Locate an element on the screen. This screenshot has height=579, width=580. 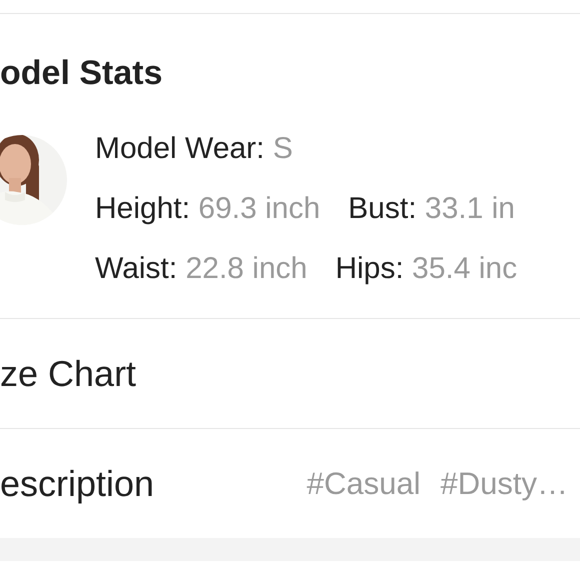
row-title: ze Chart is located at coordinates (68, 373).